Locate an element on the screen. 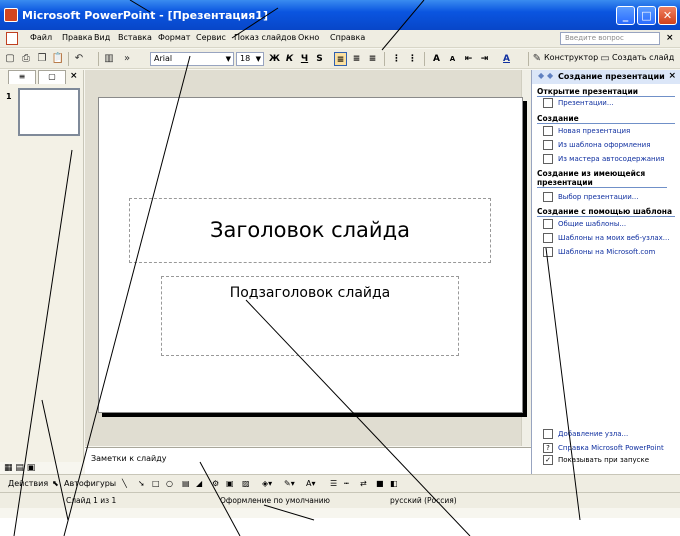  new-document-icon: ▢ is located at coordinates (10, 59).